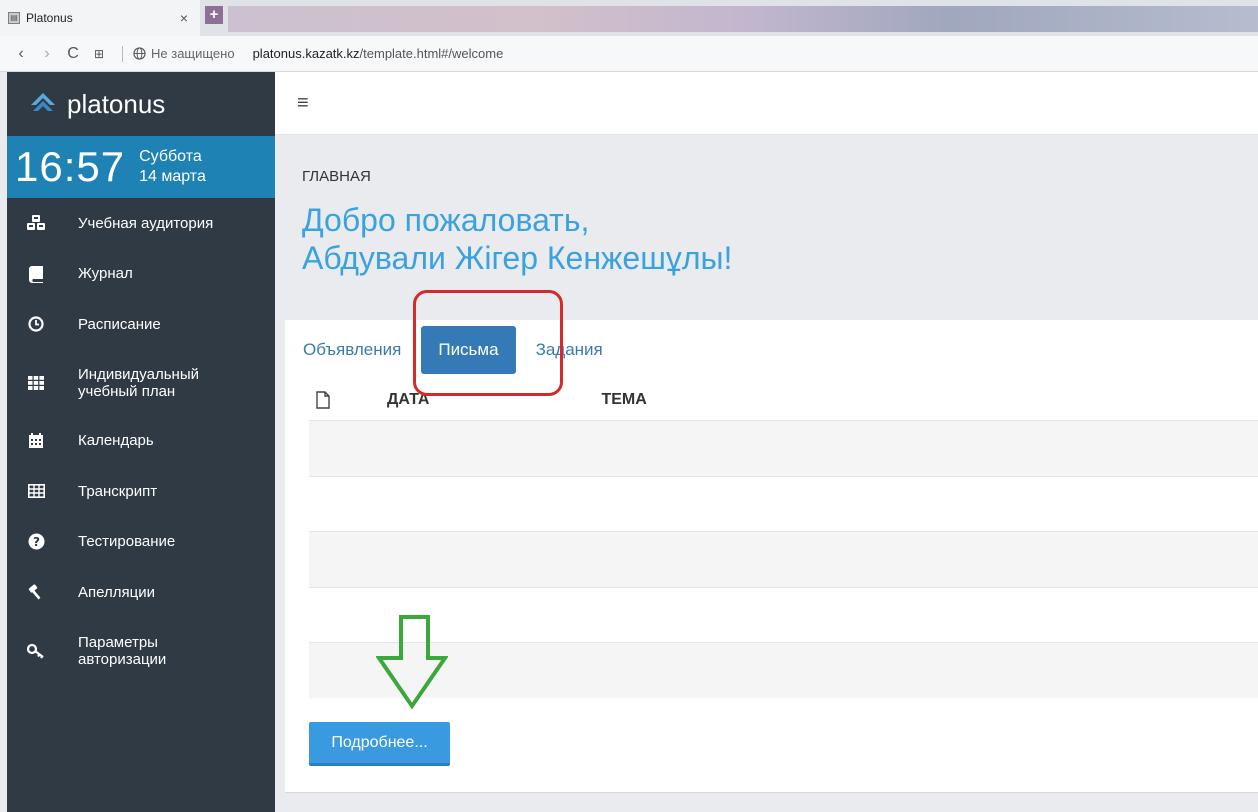 The height and width of the screenshot is (812, 1258). Describe the element at coordinates (14, 18) in the screenshot. I see `page-icon: ▤` at that location.